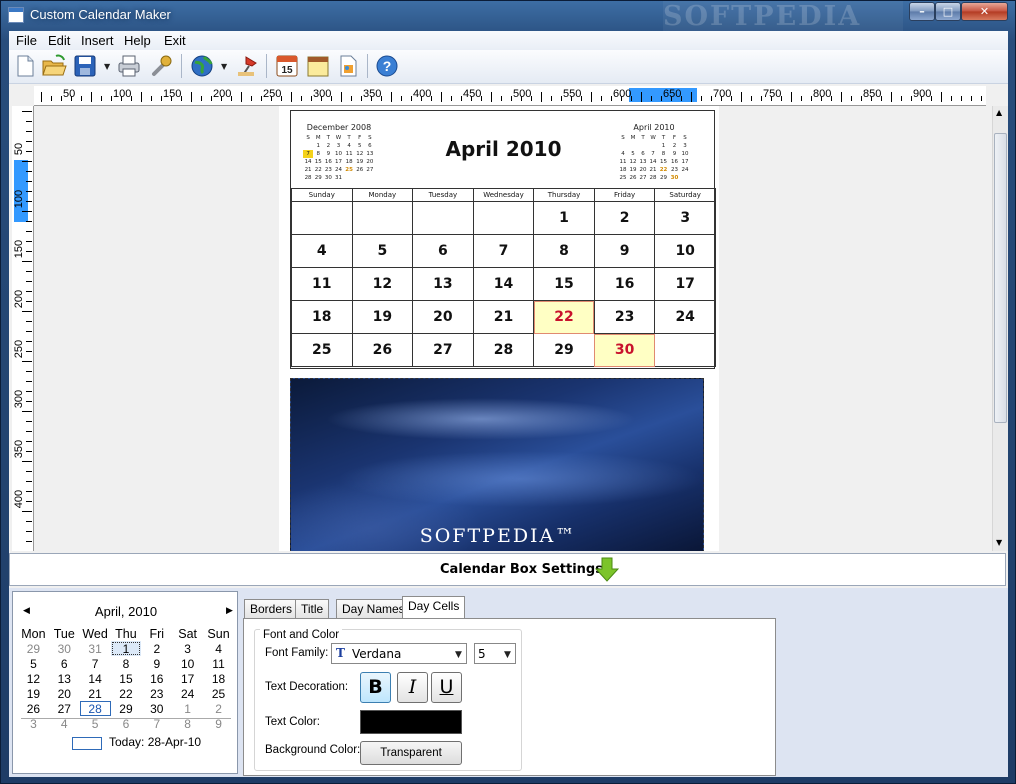  Describe the element at coordinates (161, 66) in the screenshot. I see `wrench-icon` at that location.